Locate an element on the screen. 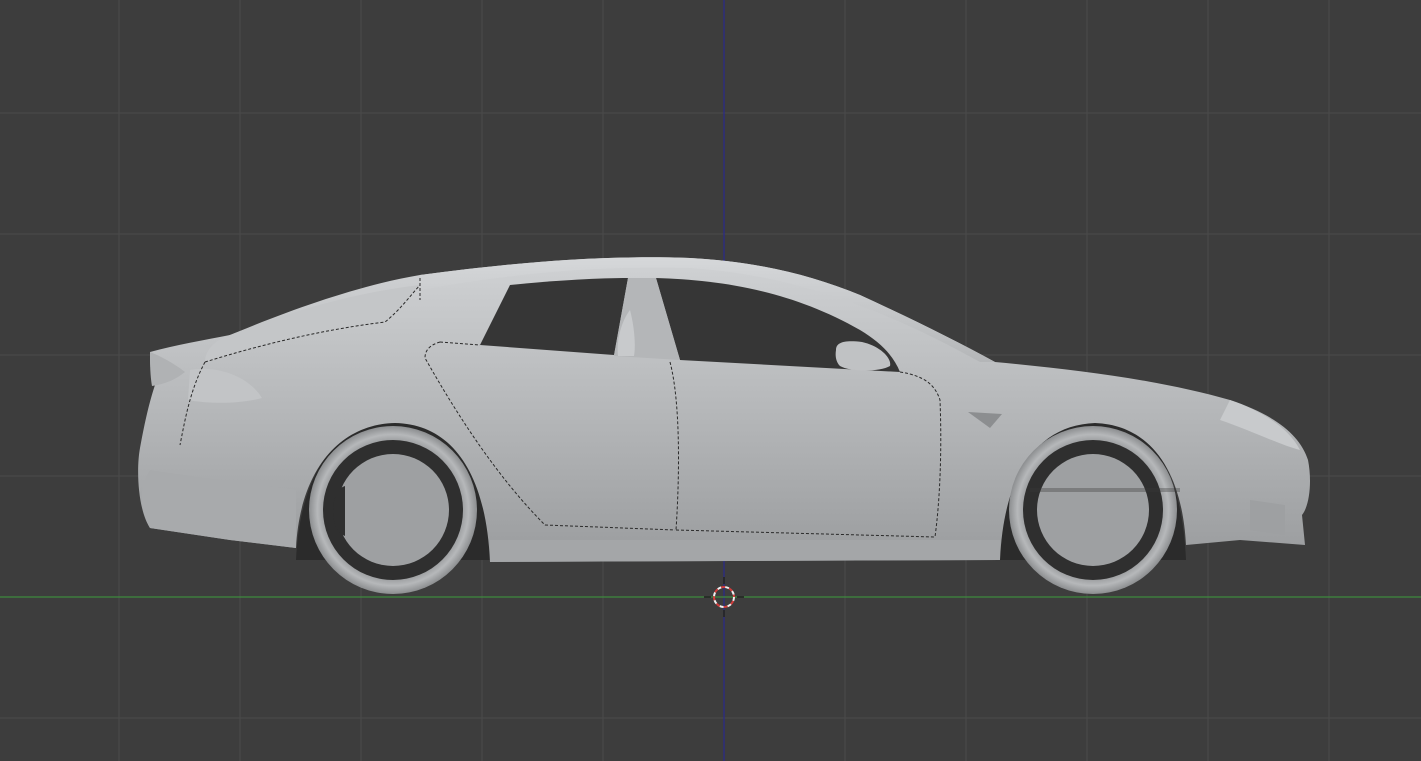 Image resolution: width=1421 pixels, height=761 pixels. rear-wheel is located at coordinates (393, 510).